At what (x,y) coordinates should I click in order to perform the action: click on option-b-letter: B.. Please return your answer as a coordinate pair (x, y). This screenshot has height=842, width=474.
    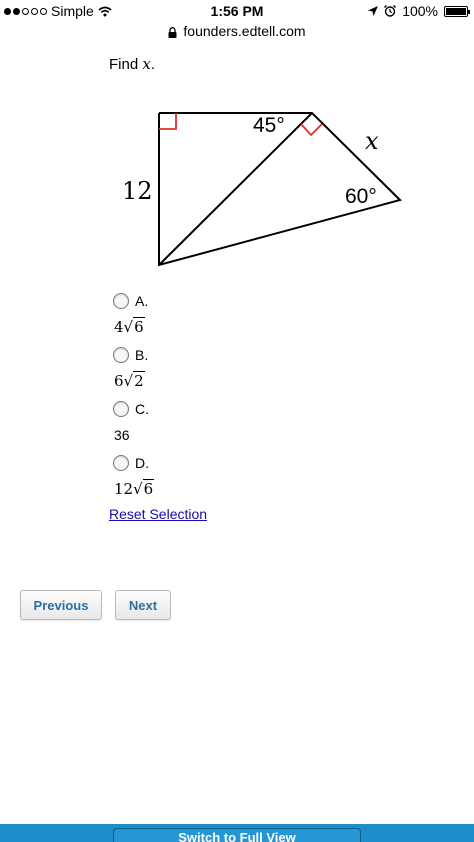
    Looking at the image, I should click on (142, 355).